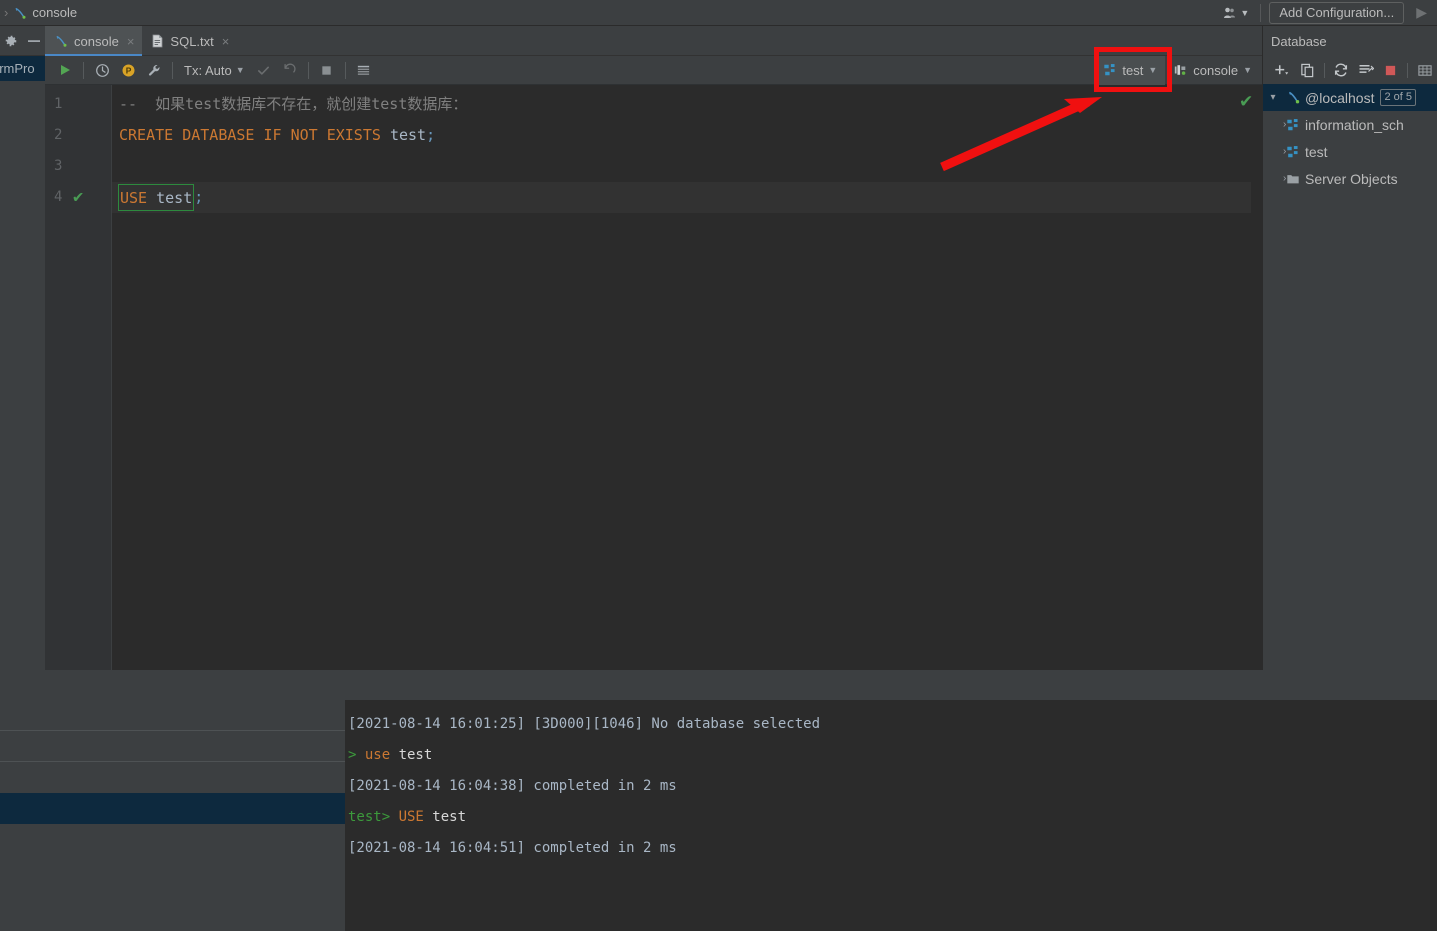 The width and height of the screenshot is (1437, 931). What do you see at coordinates (512, 848) in the screenshot?
I see `output-text: [2021-08-14 16:04:51] completed in 2 ms` at bounding box center [512, 848].